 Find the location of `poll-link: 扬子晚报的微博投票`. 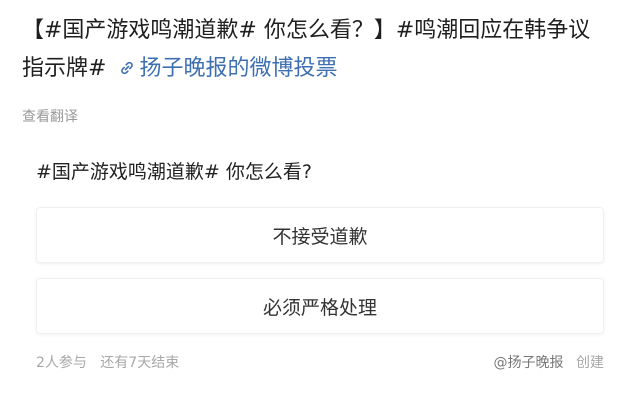

poll-link: 扬子晚报的微博投票 is located at coordinates (238, 68).